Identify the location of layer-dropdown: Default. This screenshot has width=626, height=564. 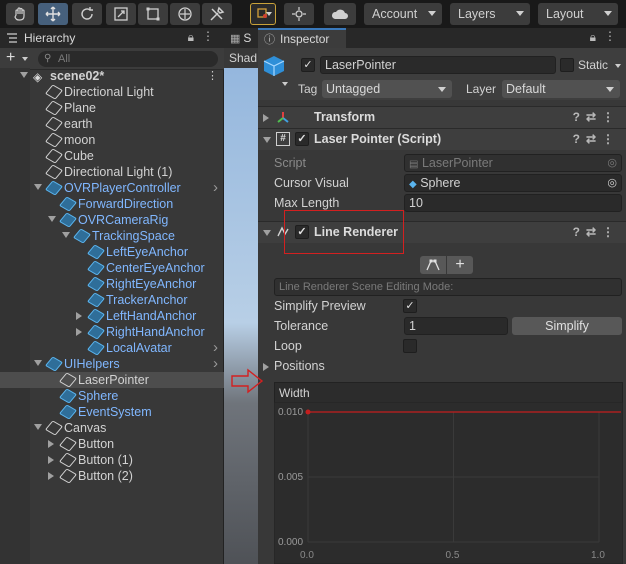
(561, 89).